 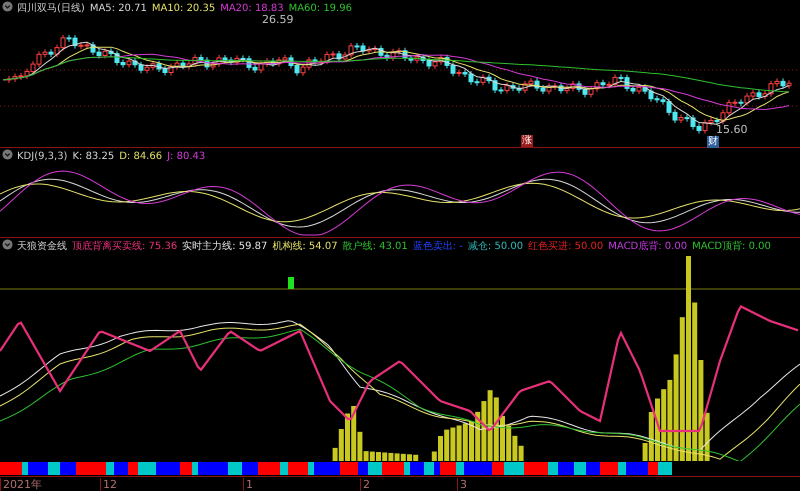 I want to click on legend-label: 减仓: 50.00, so click(x=496, y=246).